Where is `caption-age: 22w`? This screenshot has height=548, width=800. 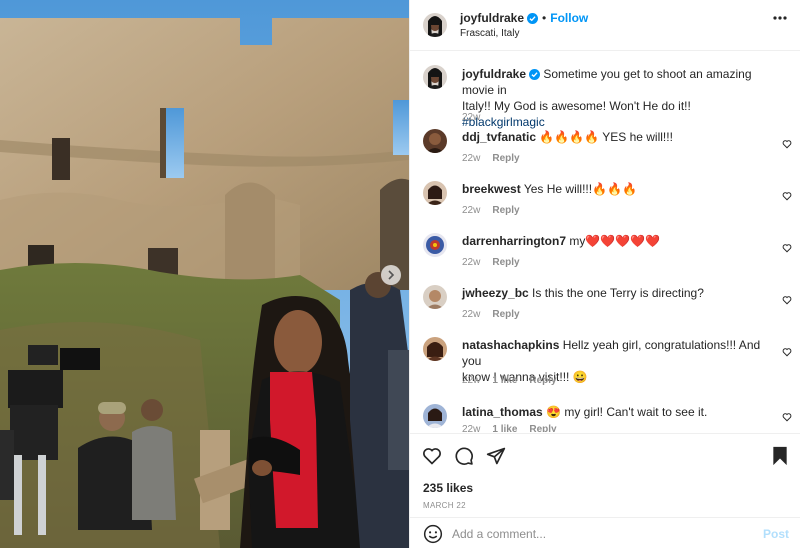
caption-age: 22w is located at coordinates (471, 117).